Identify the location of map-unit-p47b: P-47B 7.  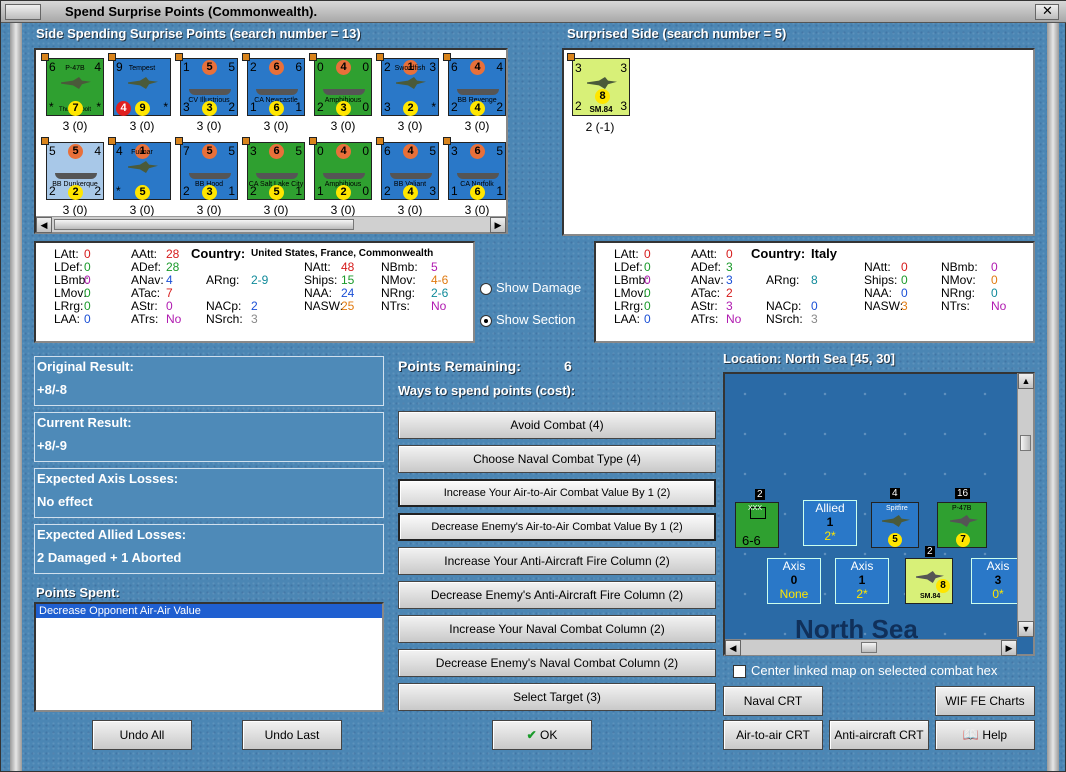
(962, 525).